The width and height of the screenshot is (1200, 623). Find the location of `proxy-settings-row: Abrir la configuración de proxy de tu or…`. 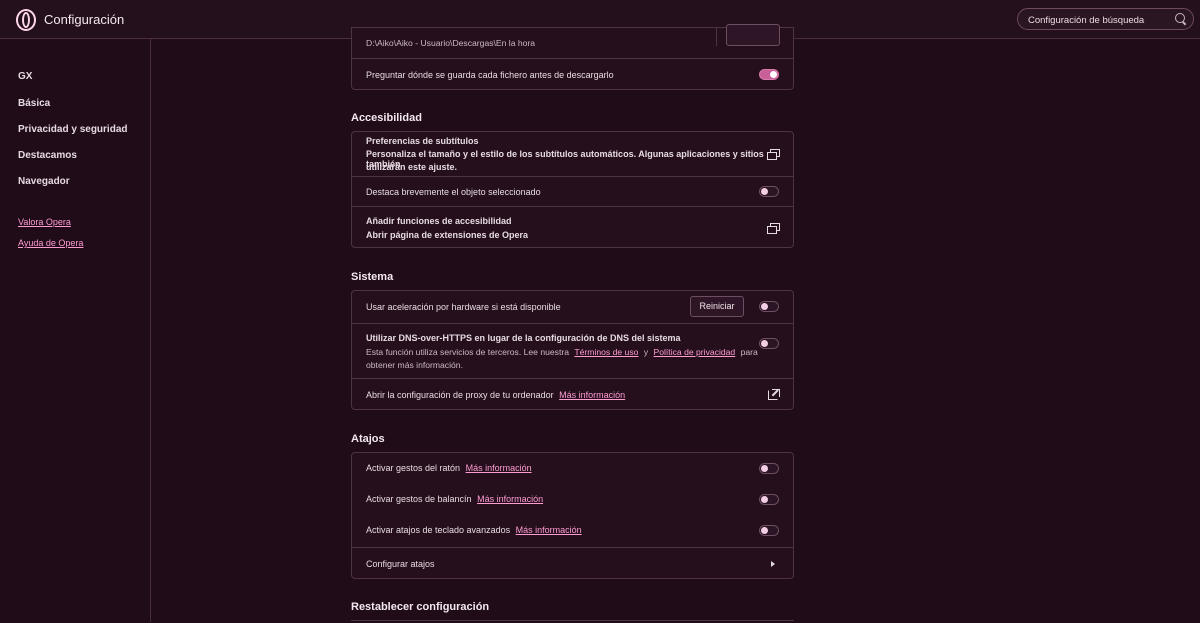

proxy-settings-row: Abrir la configuración de proxy de tu or… is located at coordinates (572, 394).